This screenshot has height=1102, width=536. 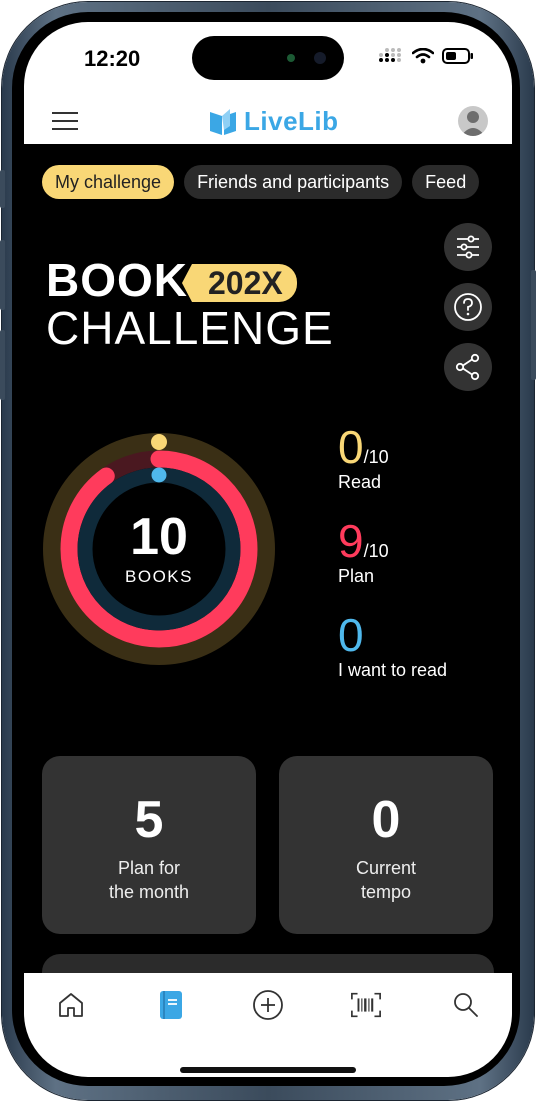 I want to click on sliders-icon, so click(x=468, y=247).